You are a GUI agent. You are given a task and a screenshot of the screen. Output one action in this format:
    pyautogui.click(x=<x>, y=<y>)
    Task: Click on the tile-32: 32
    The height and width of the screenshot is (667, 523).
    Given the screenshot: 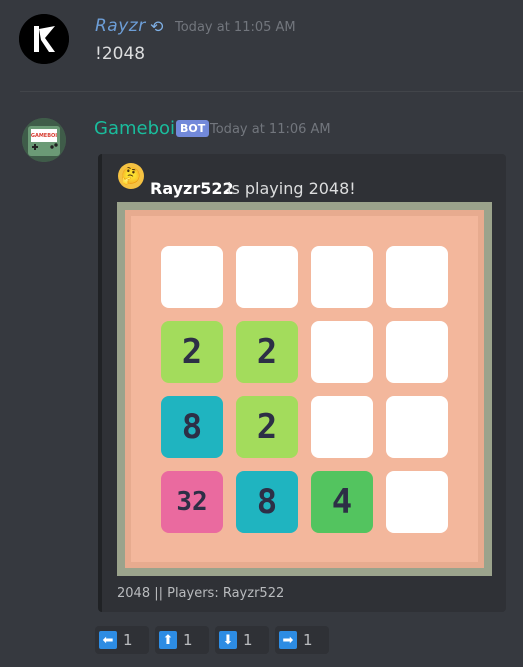 What is the action you would take?
    pyautogui.click(x=192, y=502)
    